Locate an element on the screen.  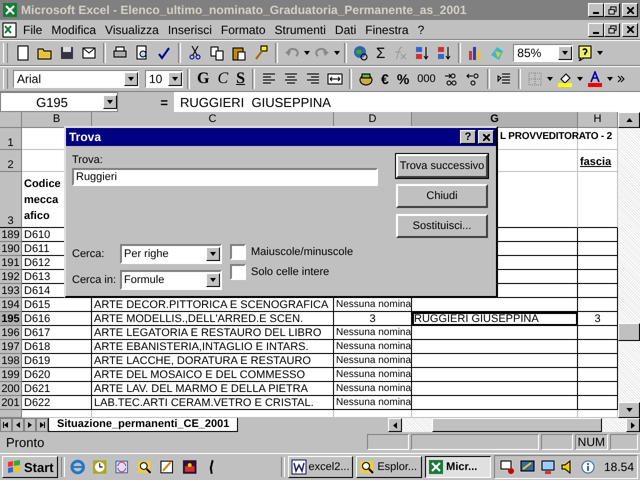
sheet-tab: Situazione_permanenti_CE_2001 is located at coordinates (143, 425).